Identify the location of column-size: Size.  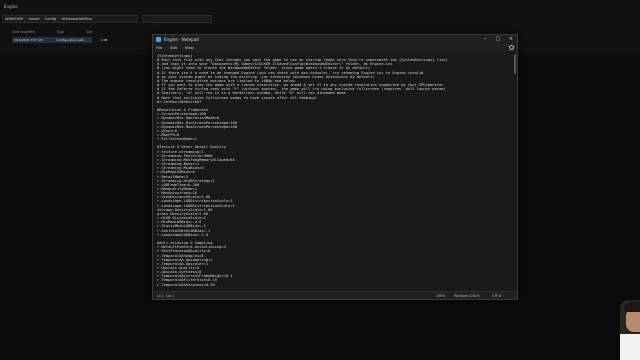
(89, 32).